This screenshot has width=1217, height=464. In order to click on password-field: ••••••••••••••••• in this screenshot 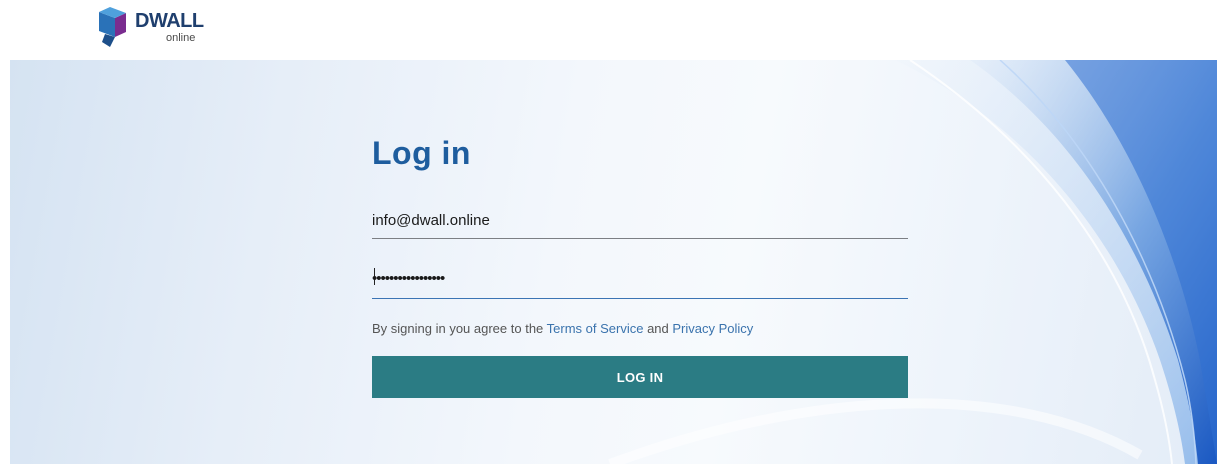, I will do `click(640, 283)`.